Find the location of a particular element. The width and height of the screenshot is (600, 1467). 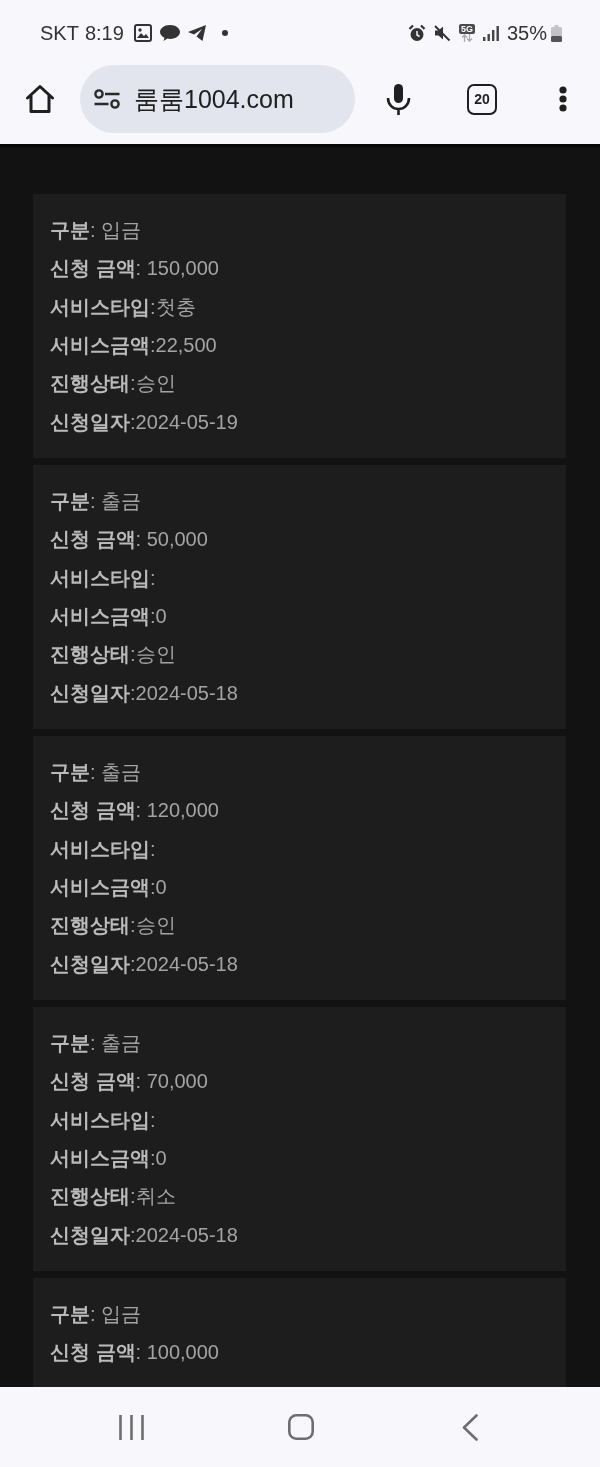

field-text: 서비스금액:22,500 is located at coordinates (133, 345).